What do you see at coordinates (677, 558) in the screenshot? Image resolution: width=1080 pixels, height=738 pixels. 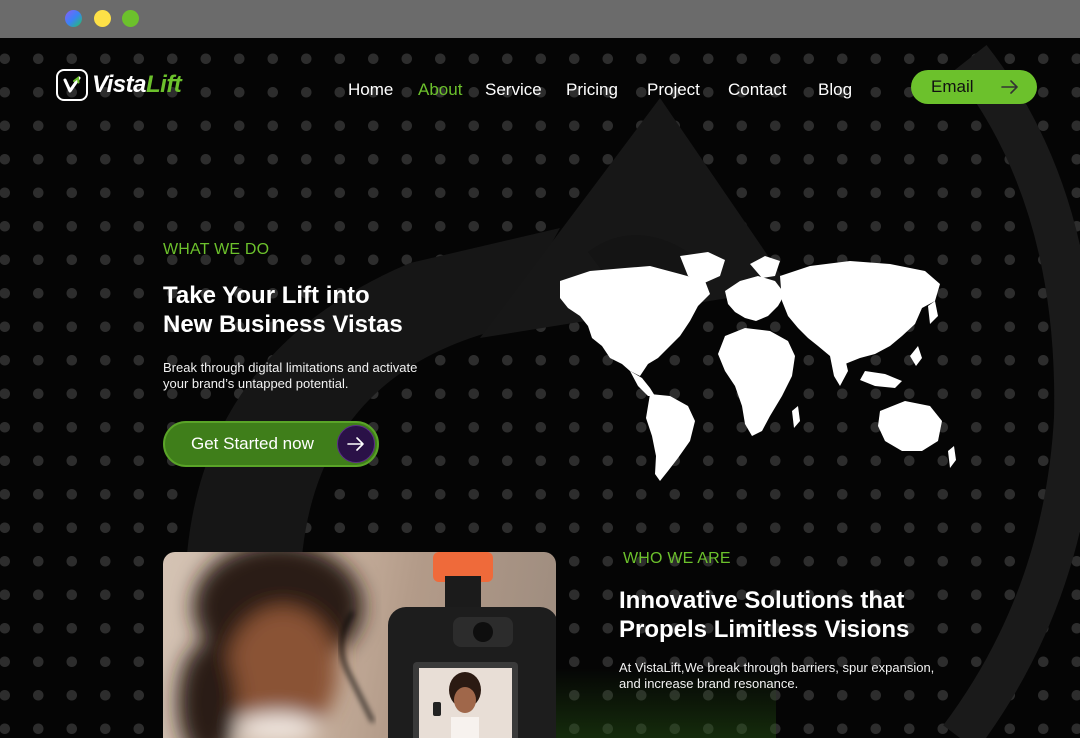 I see `about-eyebrow: WHO WE ARE` at bounding box center [677, 558].